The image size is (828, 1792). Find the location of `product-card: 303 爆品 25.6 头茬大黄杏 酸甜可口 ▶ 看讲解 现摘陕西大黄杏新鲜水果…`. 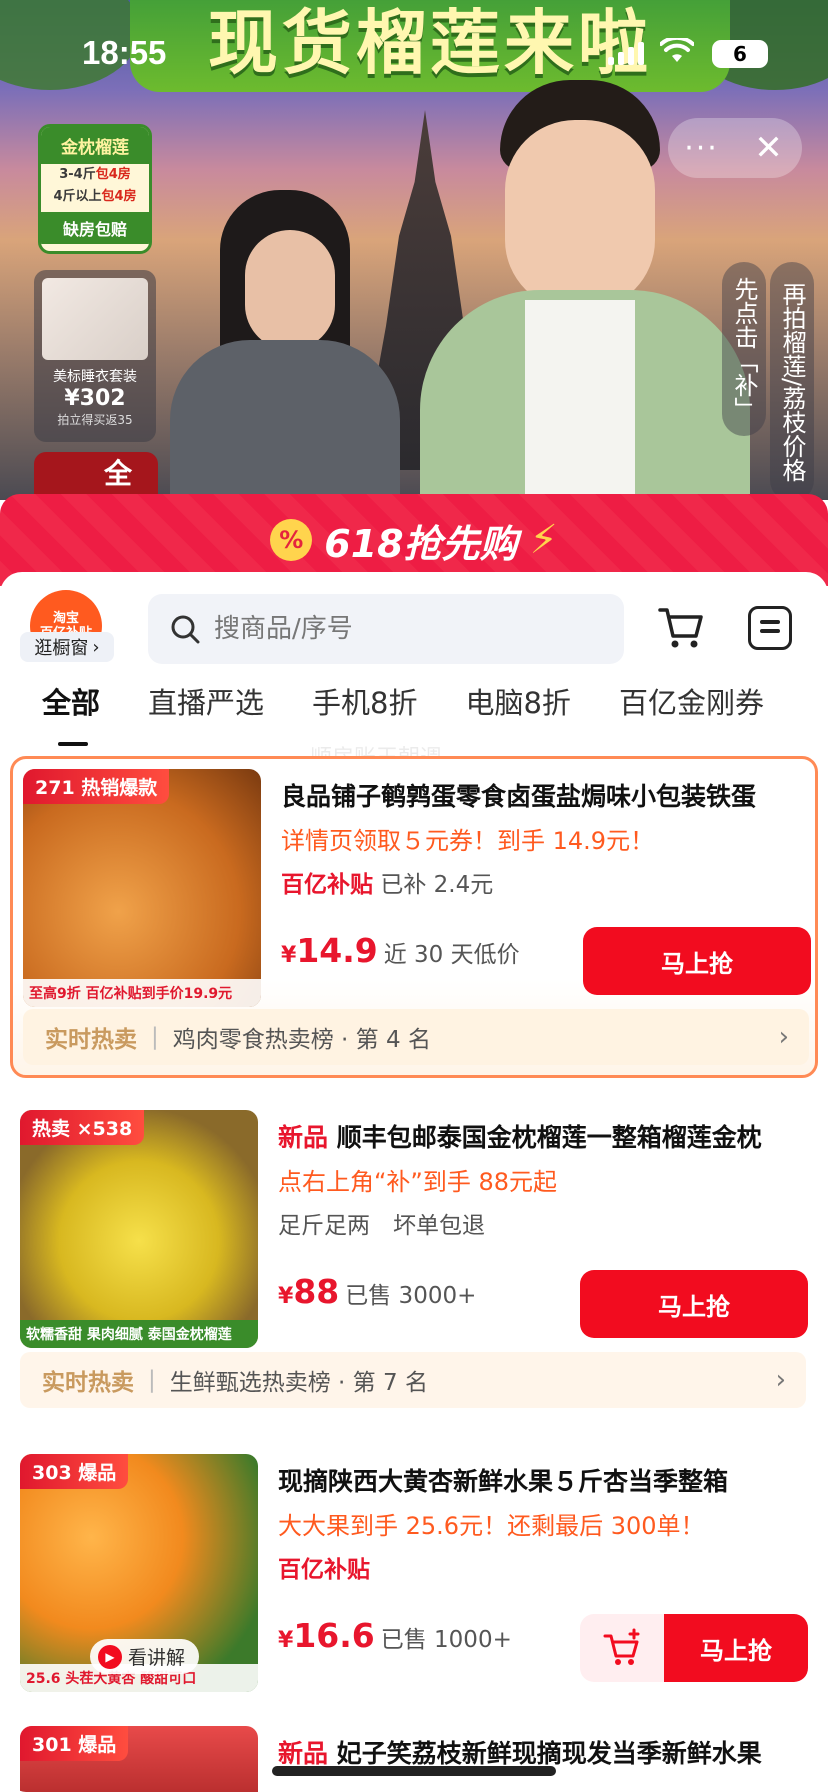

product-card: 303 爆品 25.6 头茬大黄杏 酸甜可口 ▶ 看讲解 现摘陕西大黄杏新鲜水果… is located at coordinates (414, 1574).